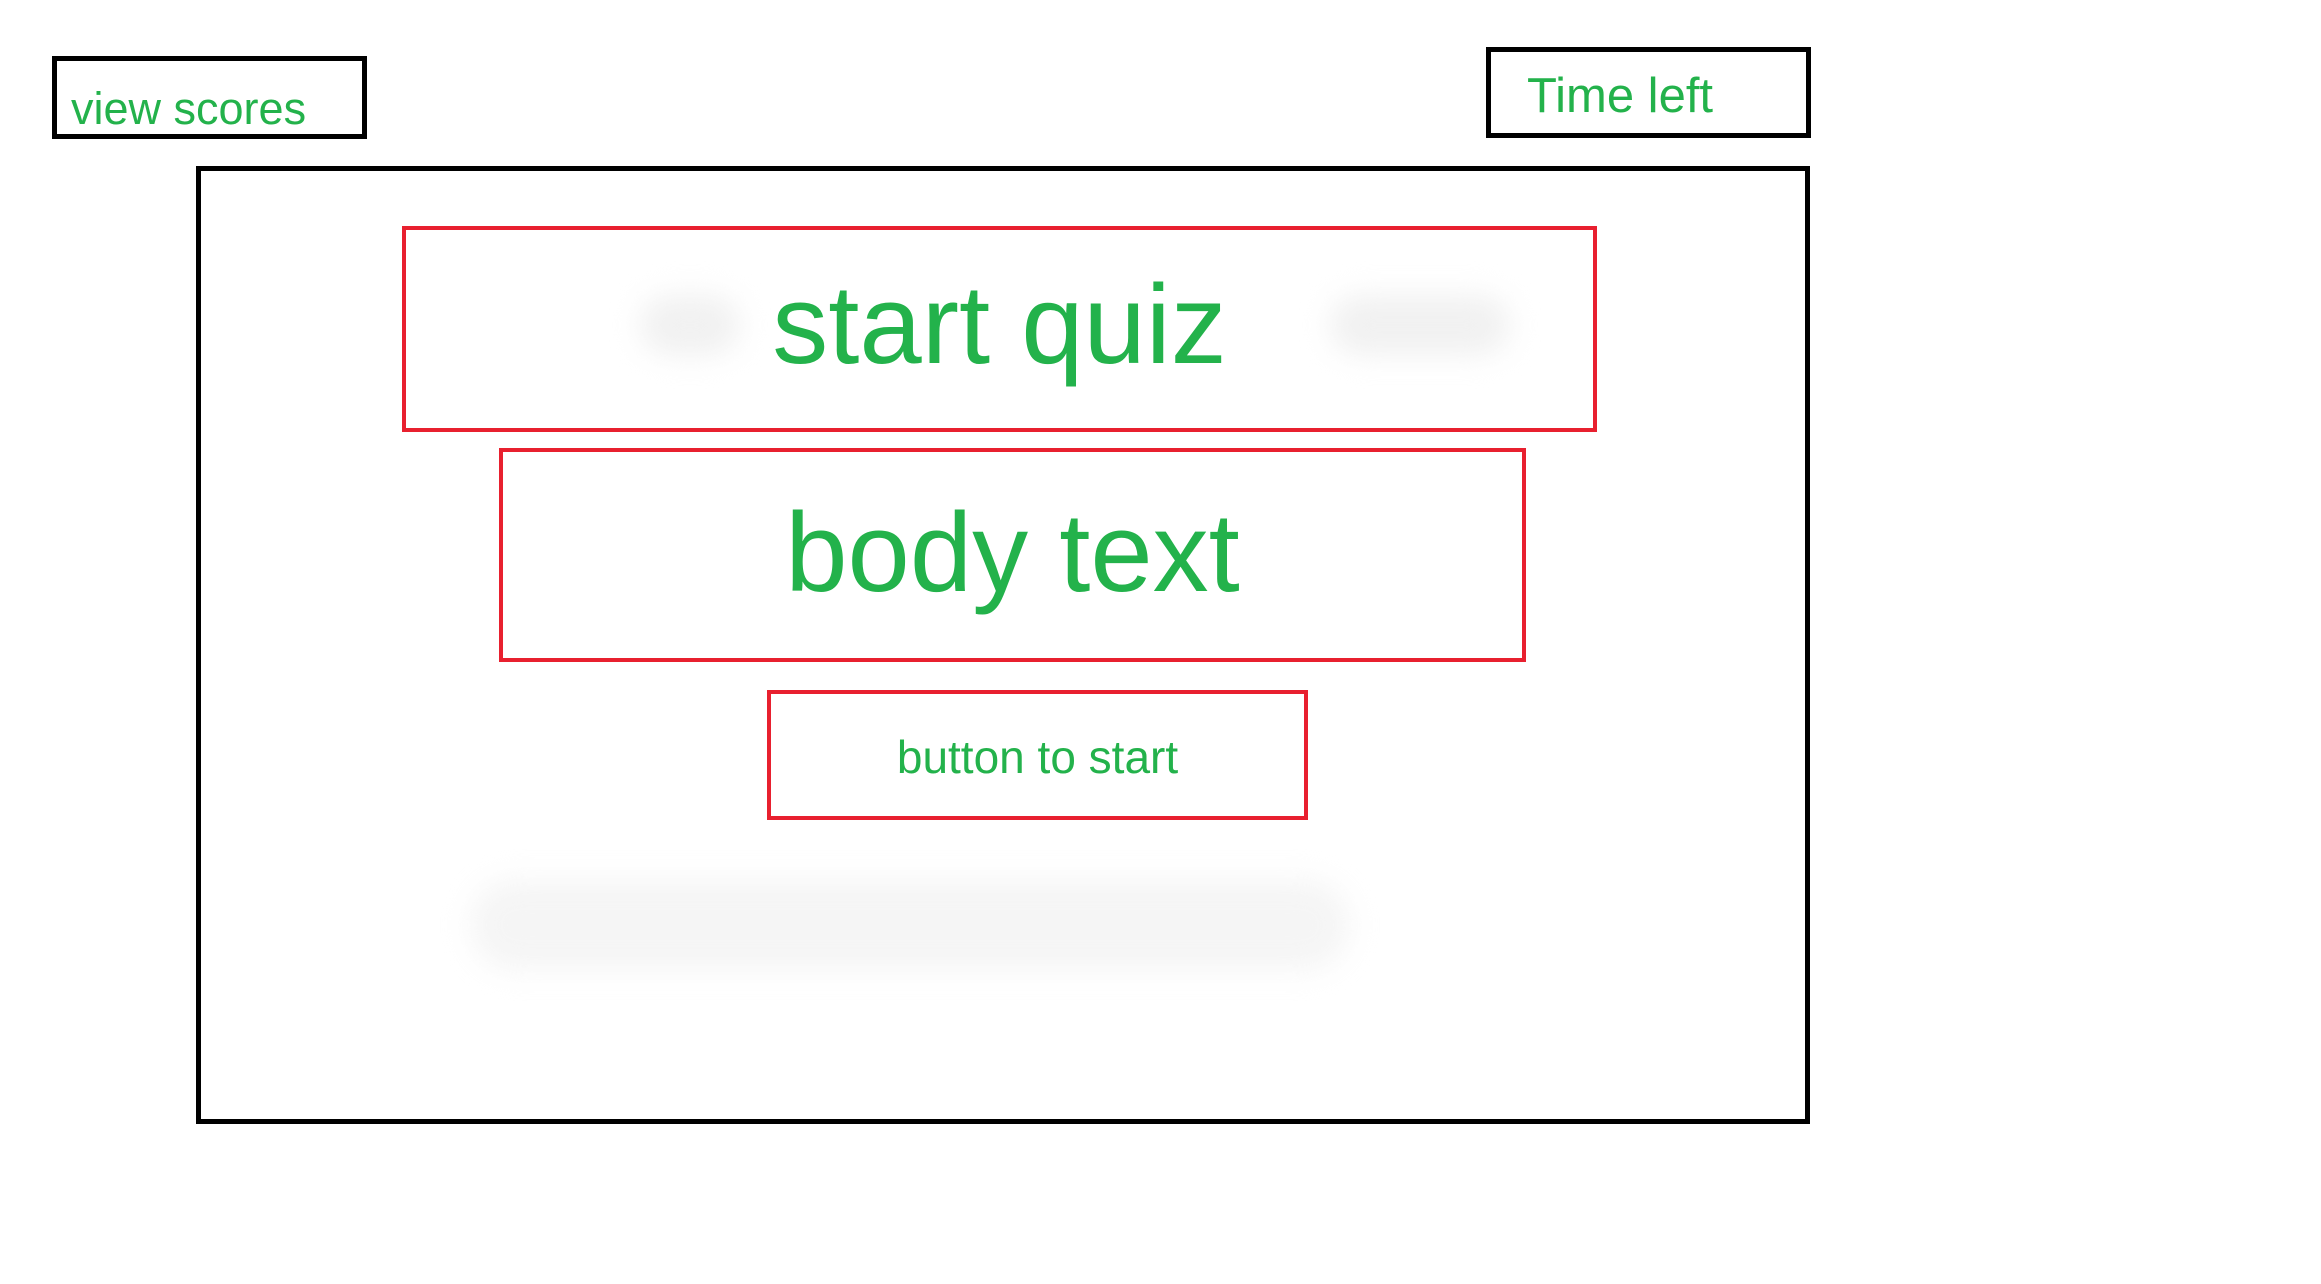 The width and height of the screenshot is (2321, 1284). I want to click on time-left-label: Time left, so click(1620, 96).